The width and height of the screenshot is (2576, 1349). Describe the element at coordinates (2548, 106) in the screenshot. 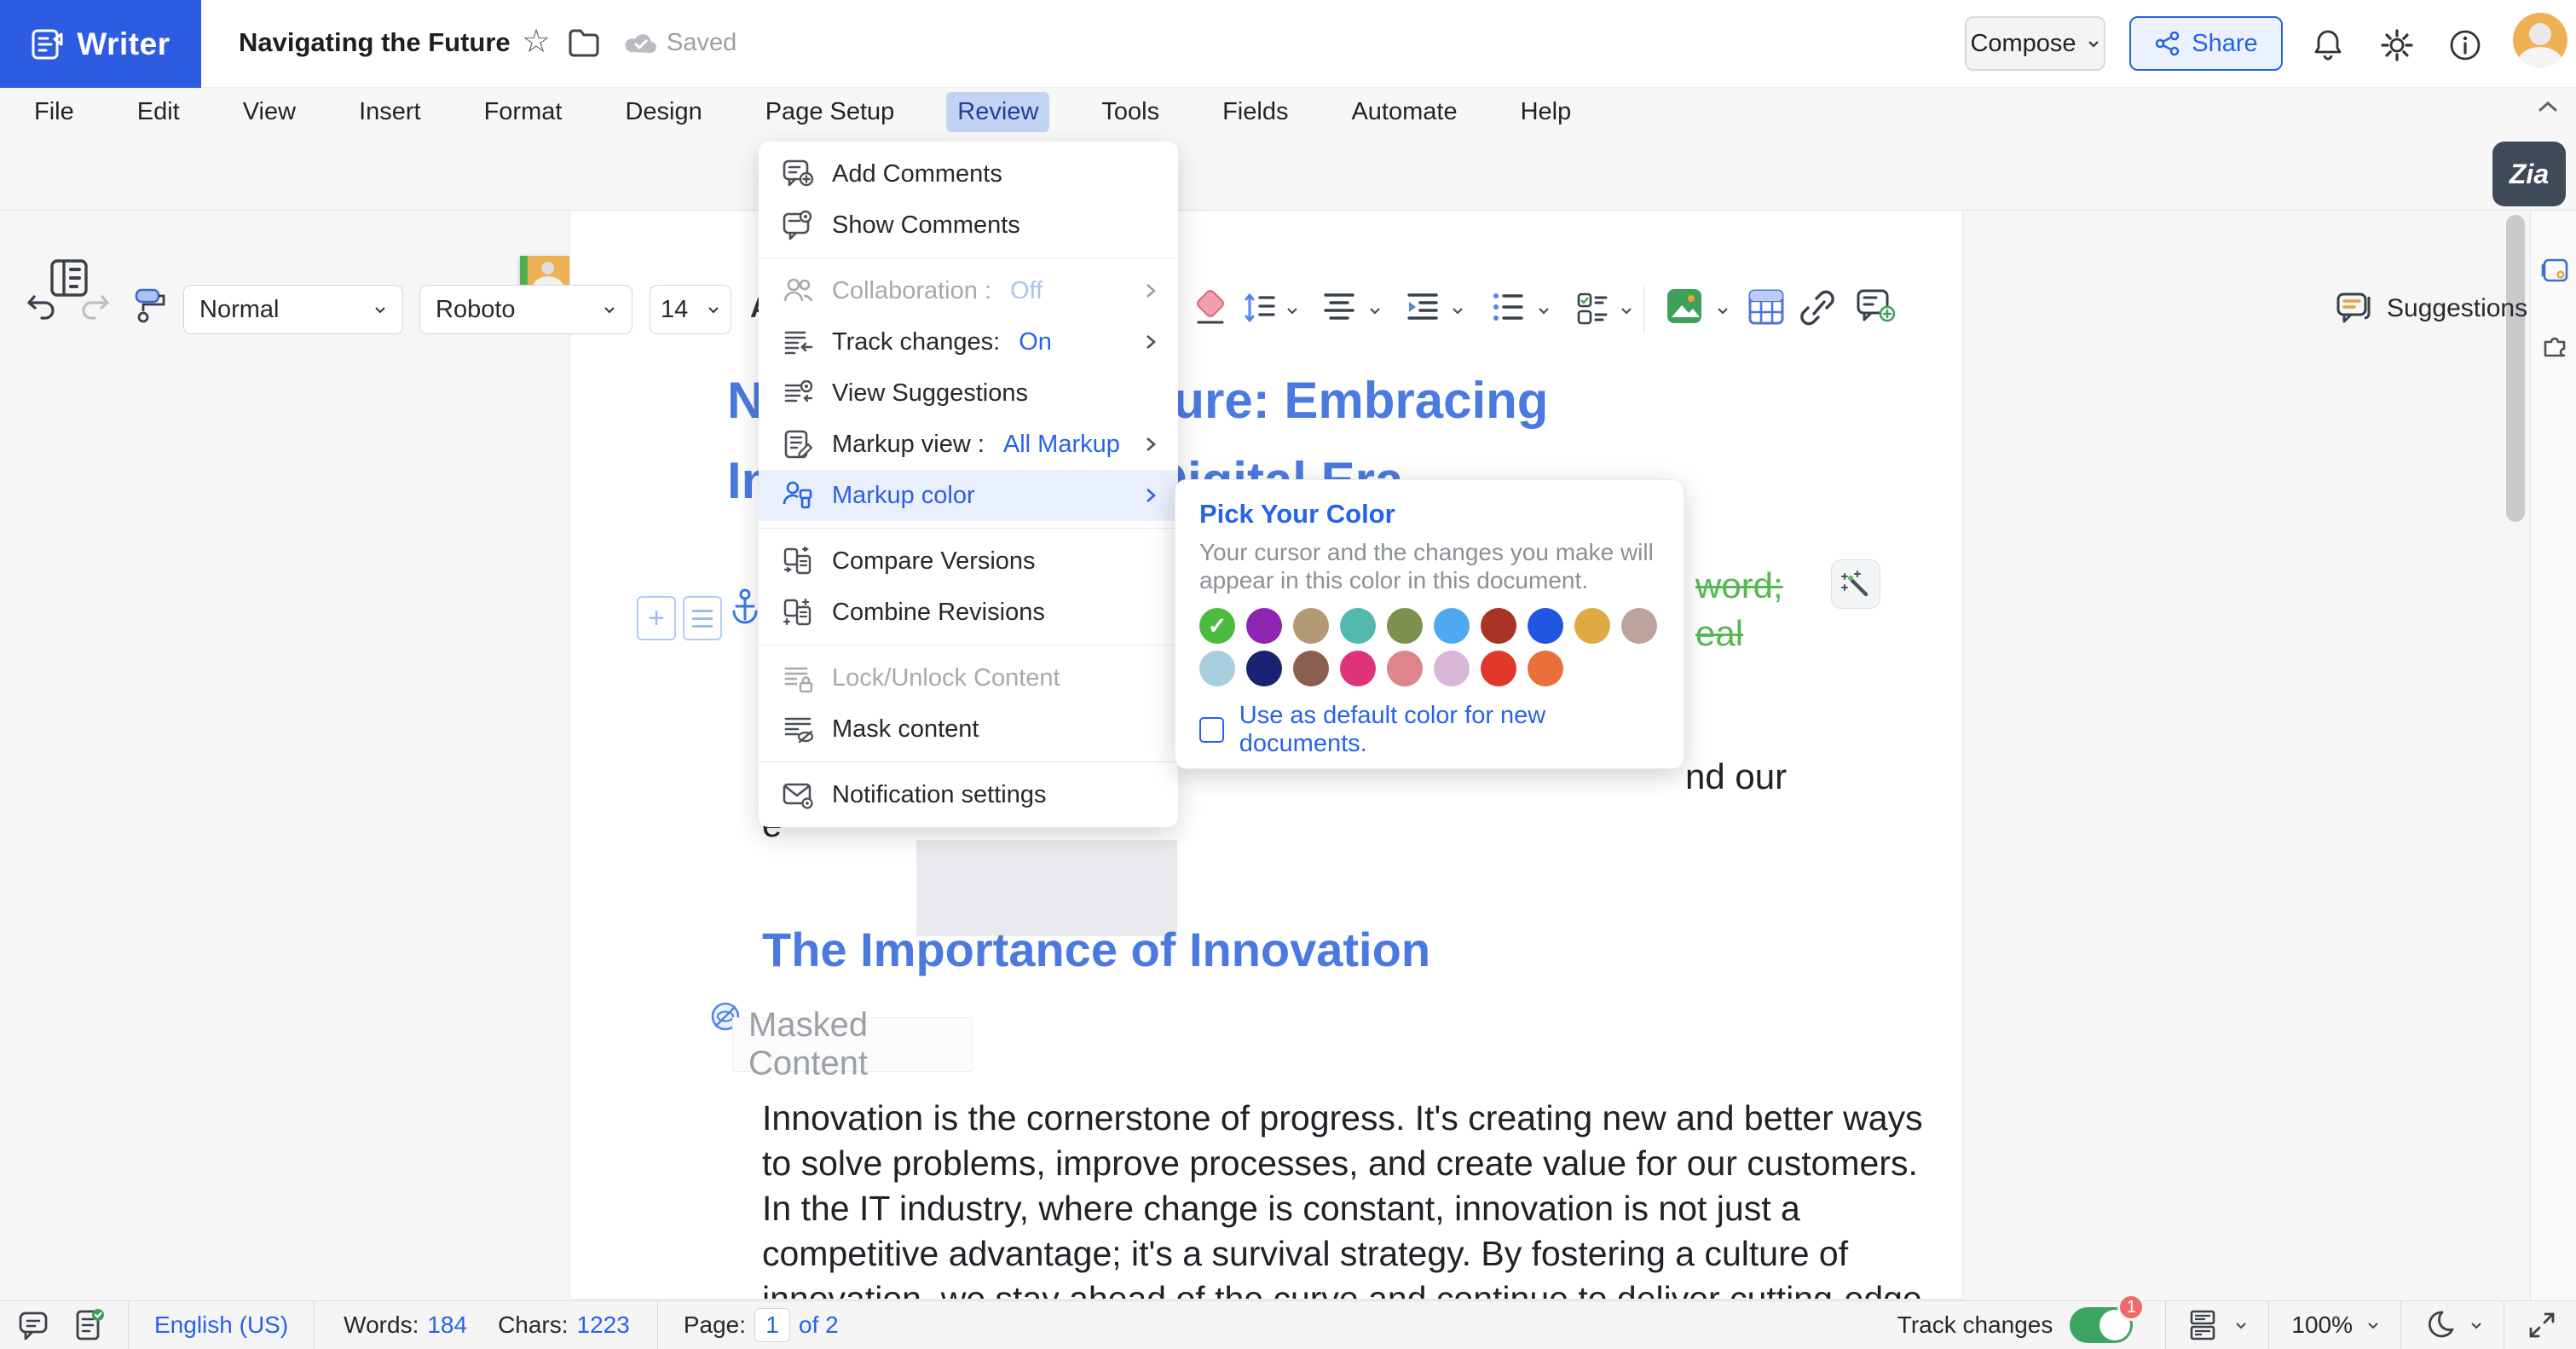

I see `collapse-toolbar-chevron-icon` at that location.